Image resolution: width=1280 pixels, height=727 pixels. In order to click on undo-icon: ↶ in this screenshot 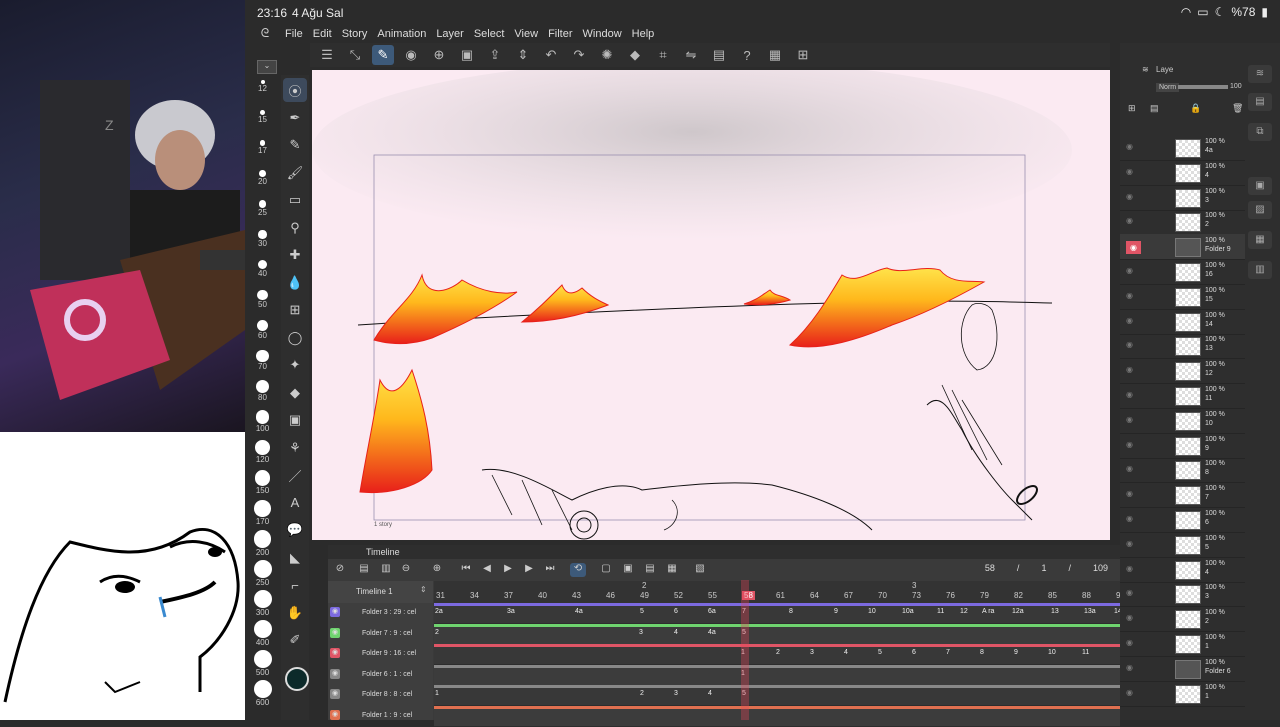, I will do `click(551, 55)`.